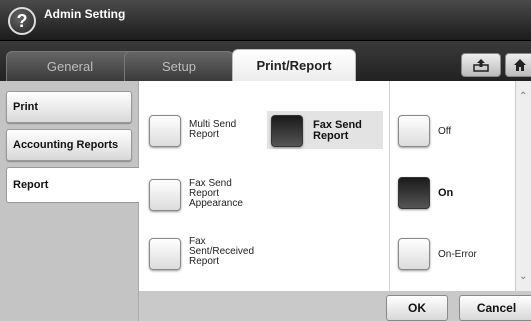 The width and height of the screenshot is (531, 321). I want to click on home-icon, so click(520, 65).